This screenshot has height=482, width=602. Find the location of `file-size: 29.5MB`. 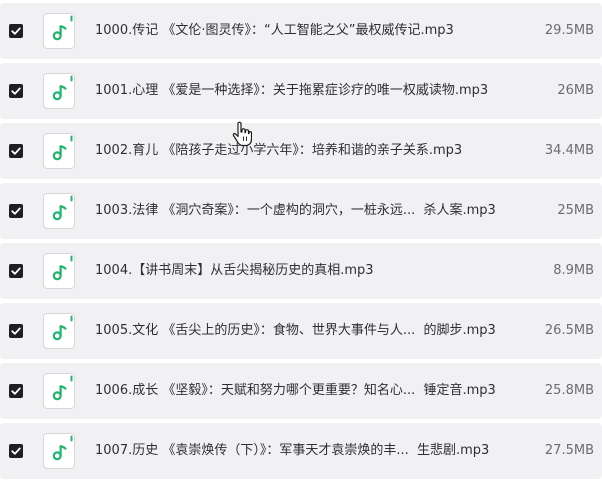

file-size: 29.5MB is located at coordinates (569, 30).